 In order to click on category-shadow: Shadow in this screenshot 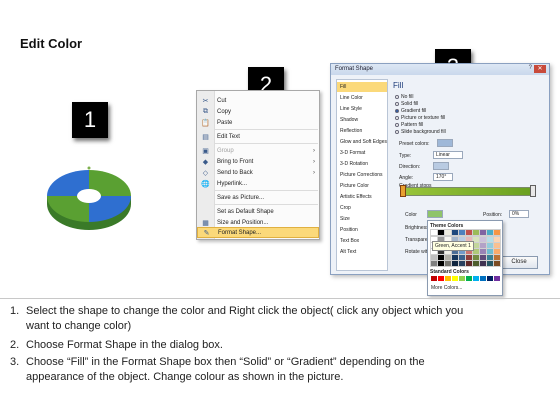, I will do `click(362, 120)`.